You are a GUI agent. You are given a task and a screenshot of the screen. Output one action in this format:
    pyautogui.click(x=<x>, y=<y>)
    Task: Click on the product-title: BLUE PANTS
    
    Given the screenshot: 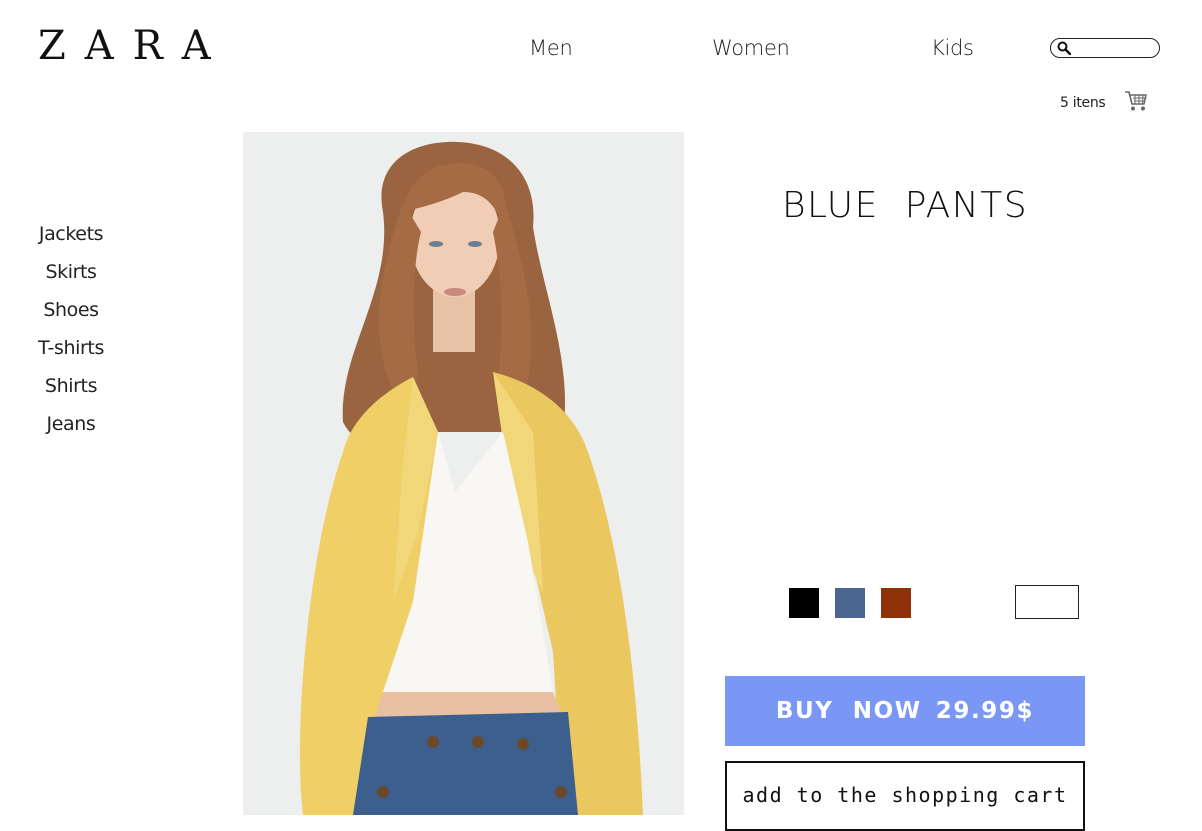 What is the action you would take?
    pyautogui.click(x=905, y=205)
    